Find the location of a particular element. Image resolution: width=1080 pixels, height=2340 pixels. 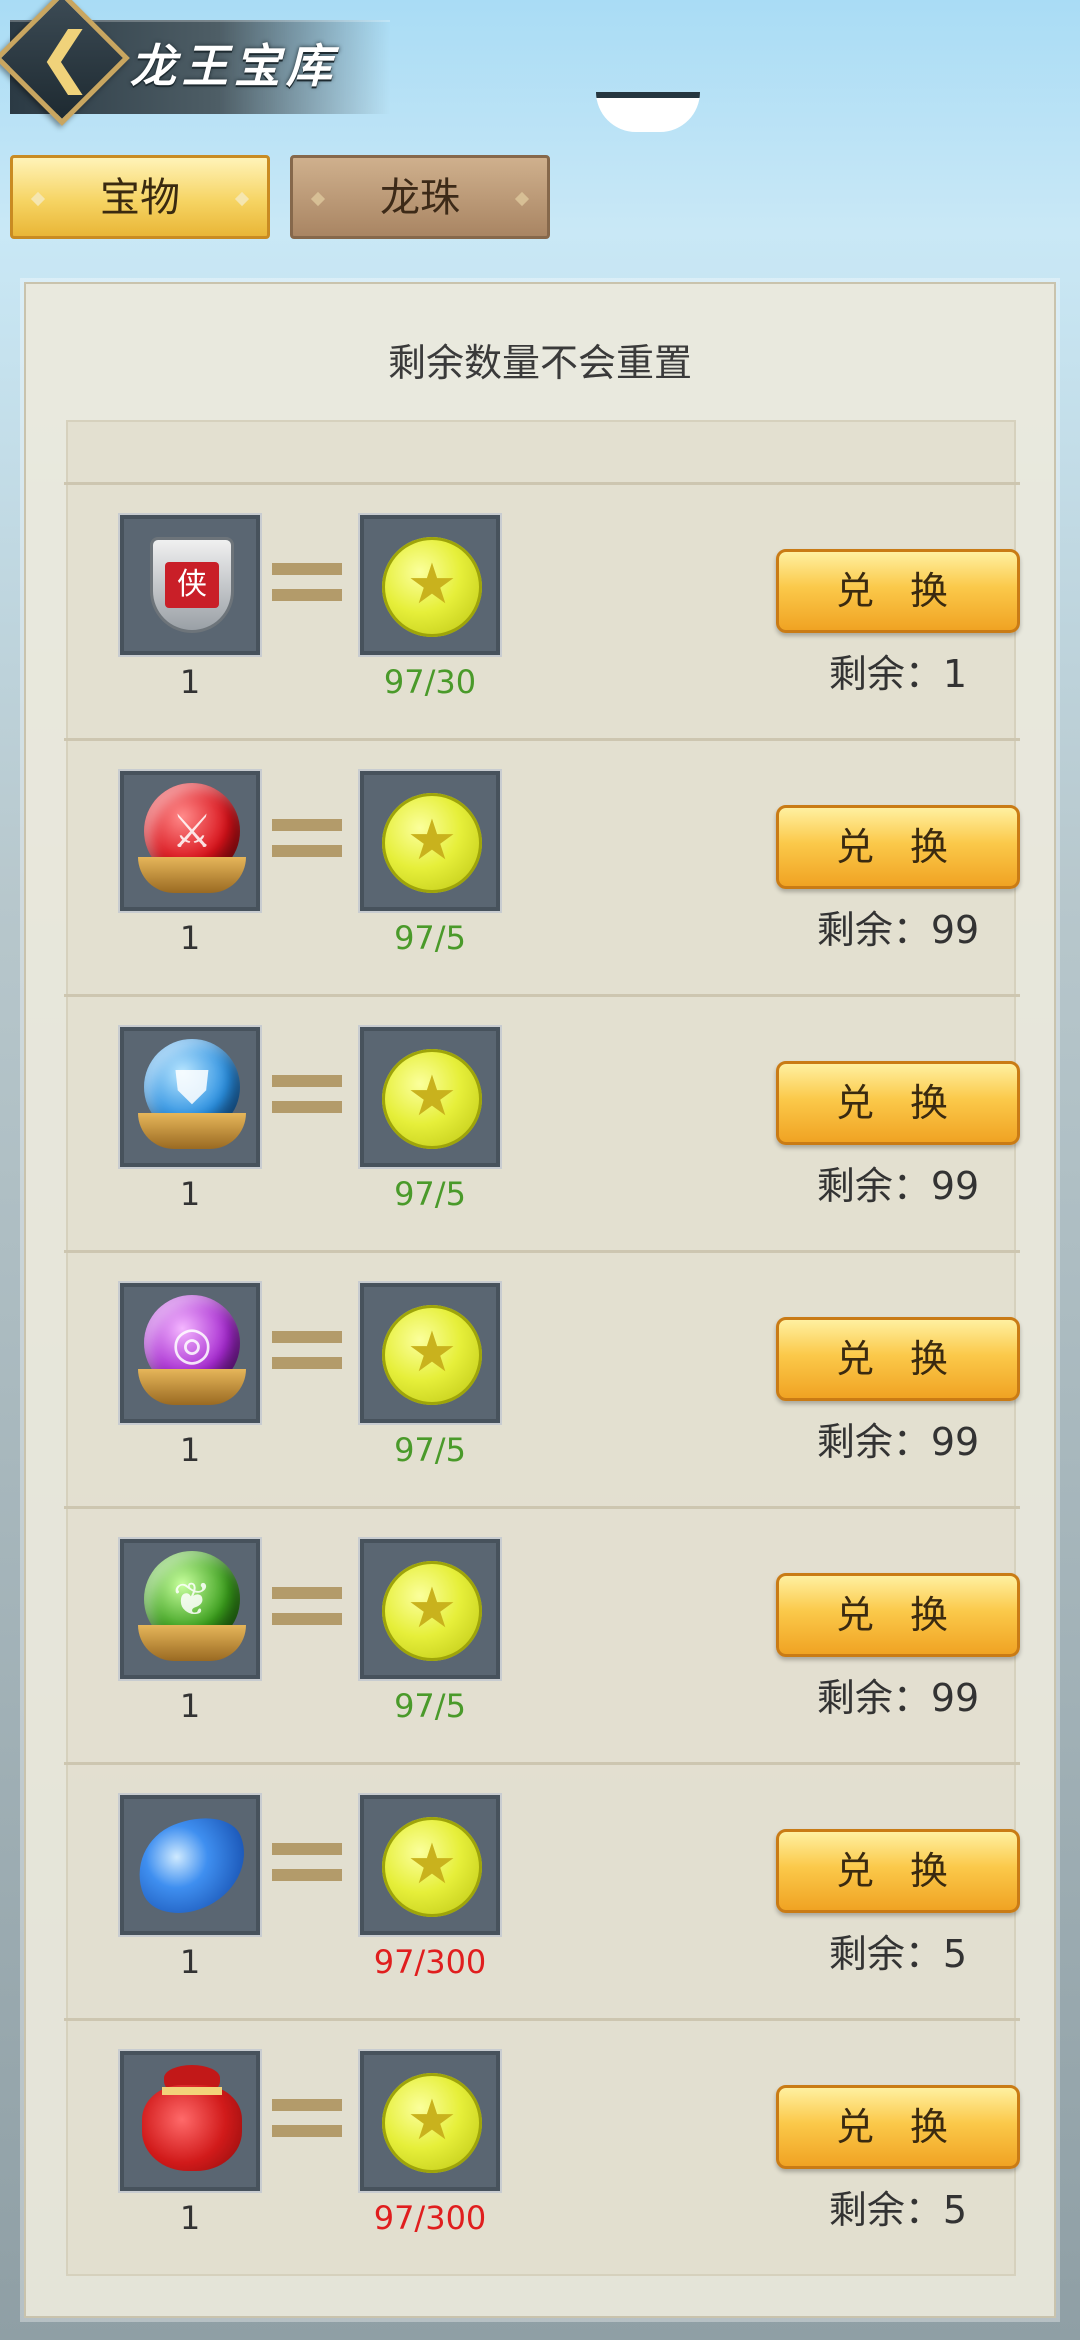

item-slot: ⛊ is located at coordinates (190, 1097).